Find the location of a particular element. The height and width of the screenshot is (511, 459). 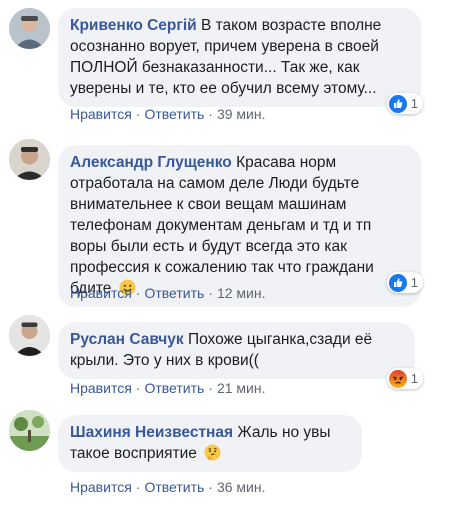

comment-author: Руслан Савчук is located at coordinates (127, 339).